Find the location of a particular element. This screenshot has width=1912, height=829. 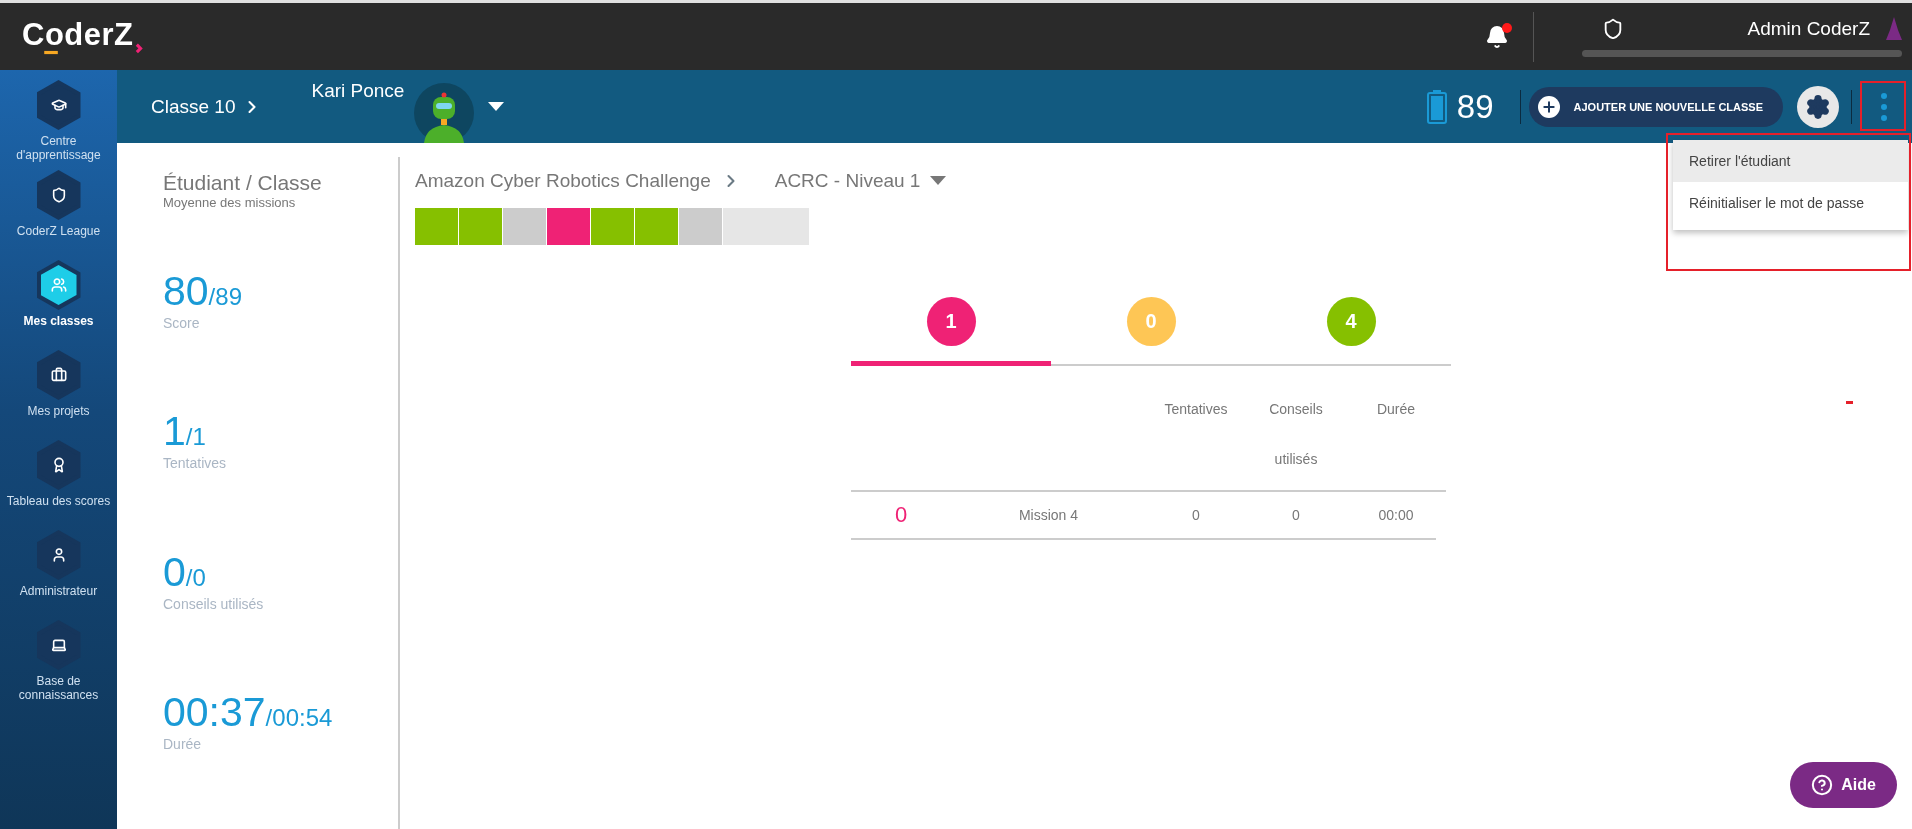

sidebar-item: Mes classes is located at coordinates (58, 301).